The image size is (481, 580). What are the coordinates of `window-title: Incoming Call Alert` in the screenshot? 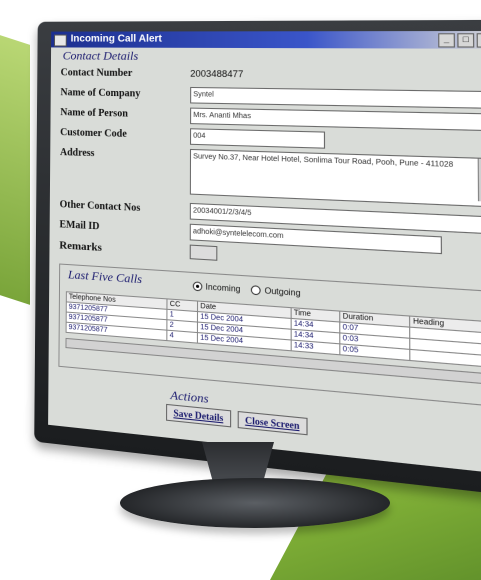 It's located at (116, 39).